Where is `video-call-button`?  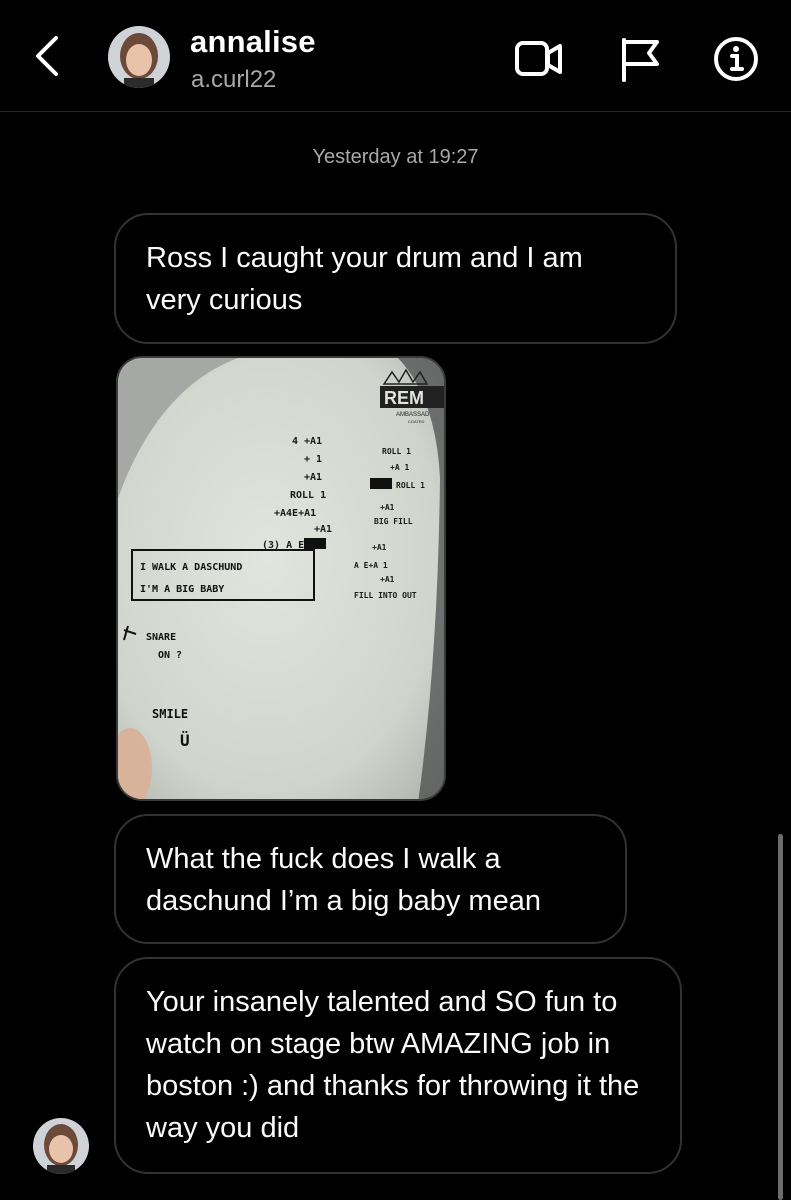
video-call-button is located at coordinates (539, 59).